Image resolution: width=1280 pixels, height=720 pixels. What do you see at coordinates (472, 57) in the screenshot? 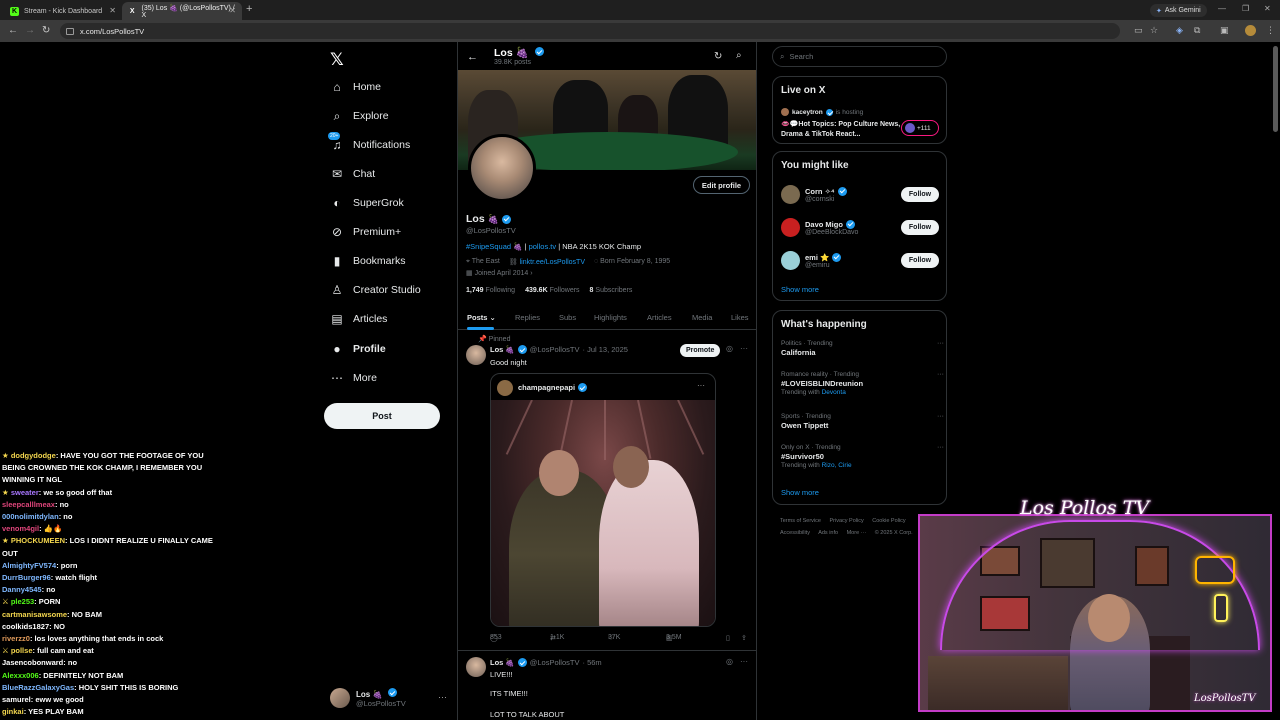
I see `back-arrow-icon: ←` at bounding box center [472, 57].